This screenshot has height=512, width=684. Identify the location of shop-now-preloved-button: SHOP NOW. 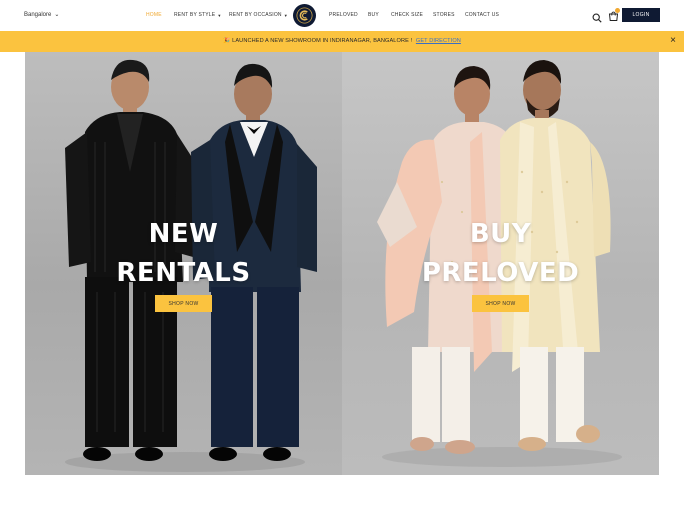
(500, 303).